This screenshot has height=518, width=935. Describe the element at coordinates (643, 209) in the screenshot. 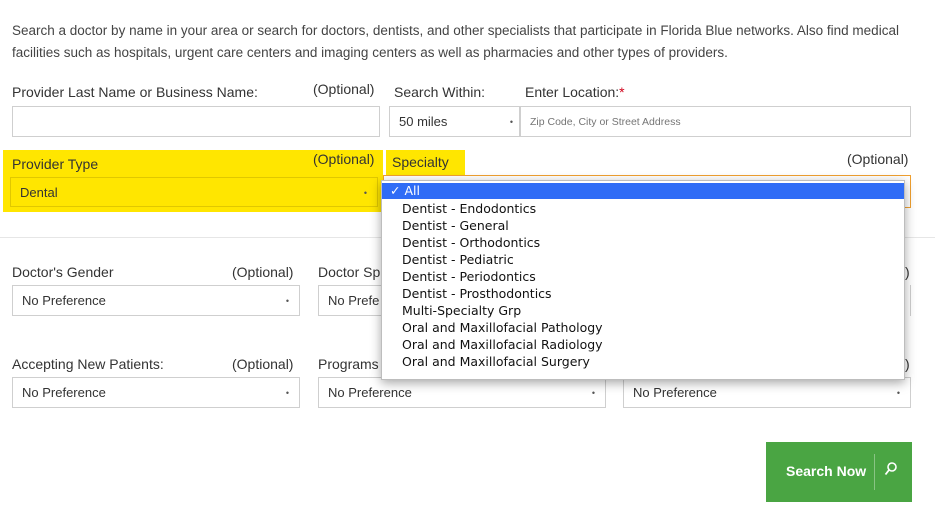

I see `specialty-option: Dentist - Endodontics` at that location.